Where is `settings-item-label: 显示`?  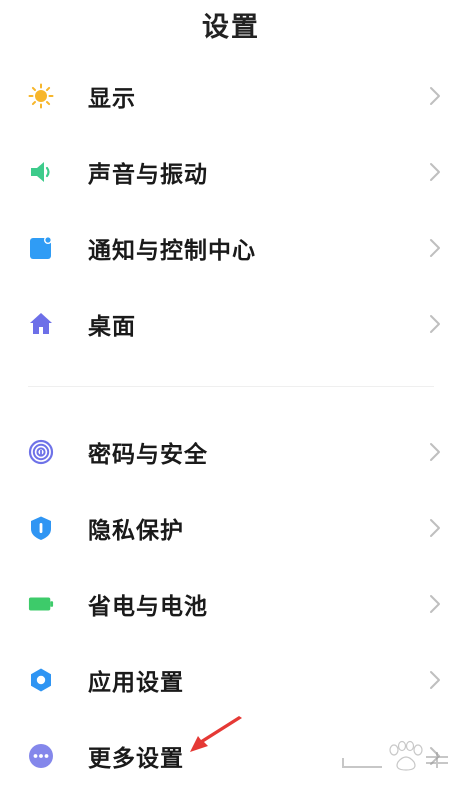
settings-item-label: 显示 is located at coordinates (112, 99).